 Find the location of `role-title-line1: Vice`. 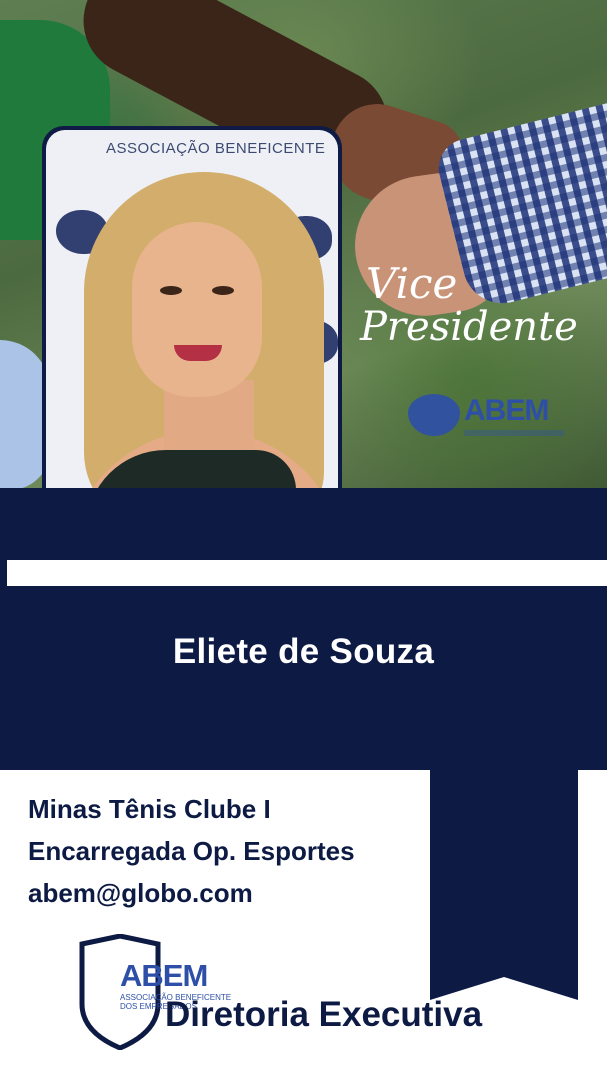

role-title-line1: Vice is located at coordinates (412, 283).